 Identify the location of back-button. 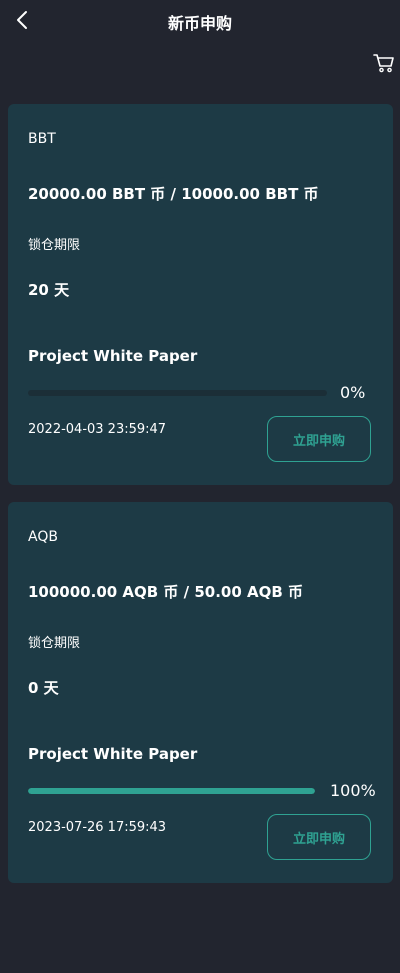
(22, 22).